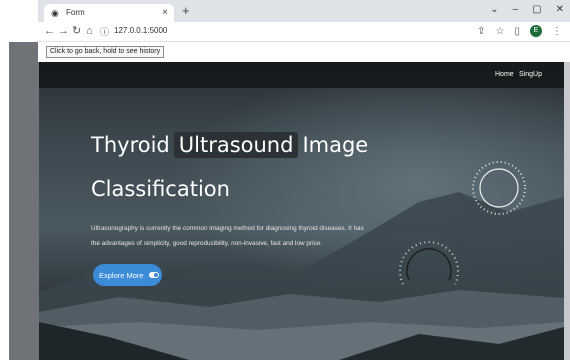  Describe the element at coordinates (140, 30) in the screenshot. I see `url-text: 127.0.0.1:5000` at that location.